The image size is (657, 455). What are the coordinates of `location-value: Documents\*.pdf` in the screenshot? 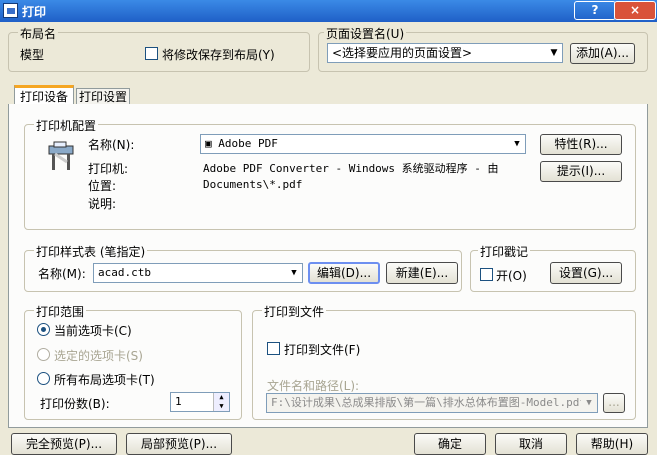 It's located at (253, 184).